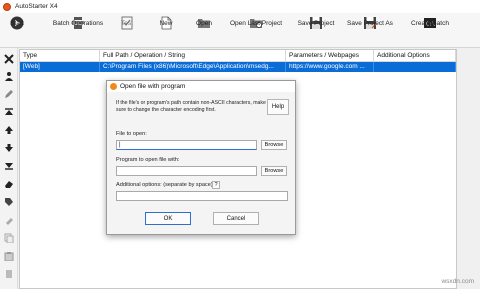 The height and width of the screenshot is (289, 480). What do you see at coordinates (36, 6) in the screenshot?
I see `window-title: AutoStarter X4` at bounding box center [36, 6].